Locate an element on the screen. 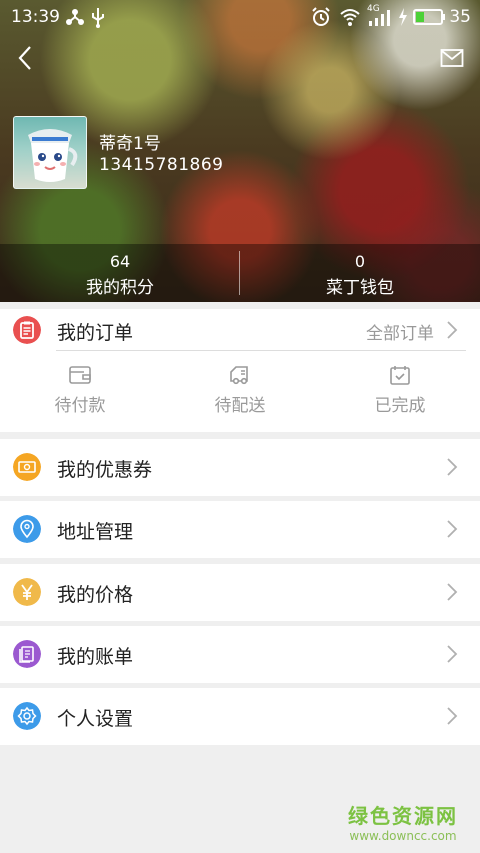 Image resolution: width=480 pixels, height=853 pixels. orders-card: 我的订单 全部订单 待付款 待配送 已完成 is located at coordinates (240, 370).